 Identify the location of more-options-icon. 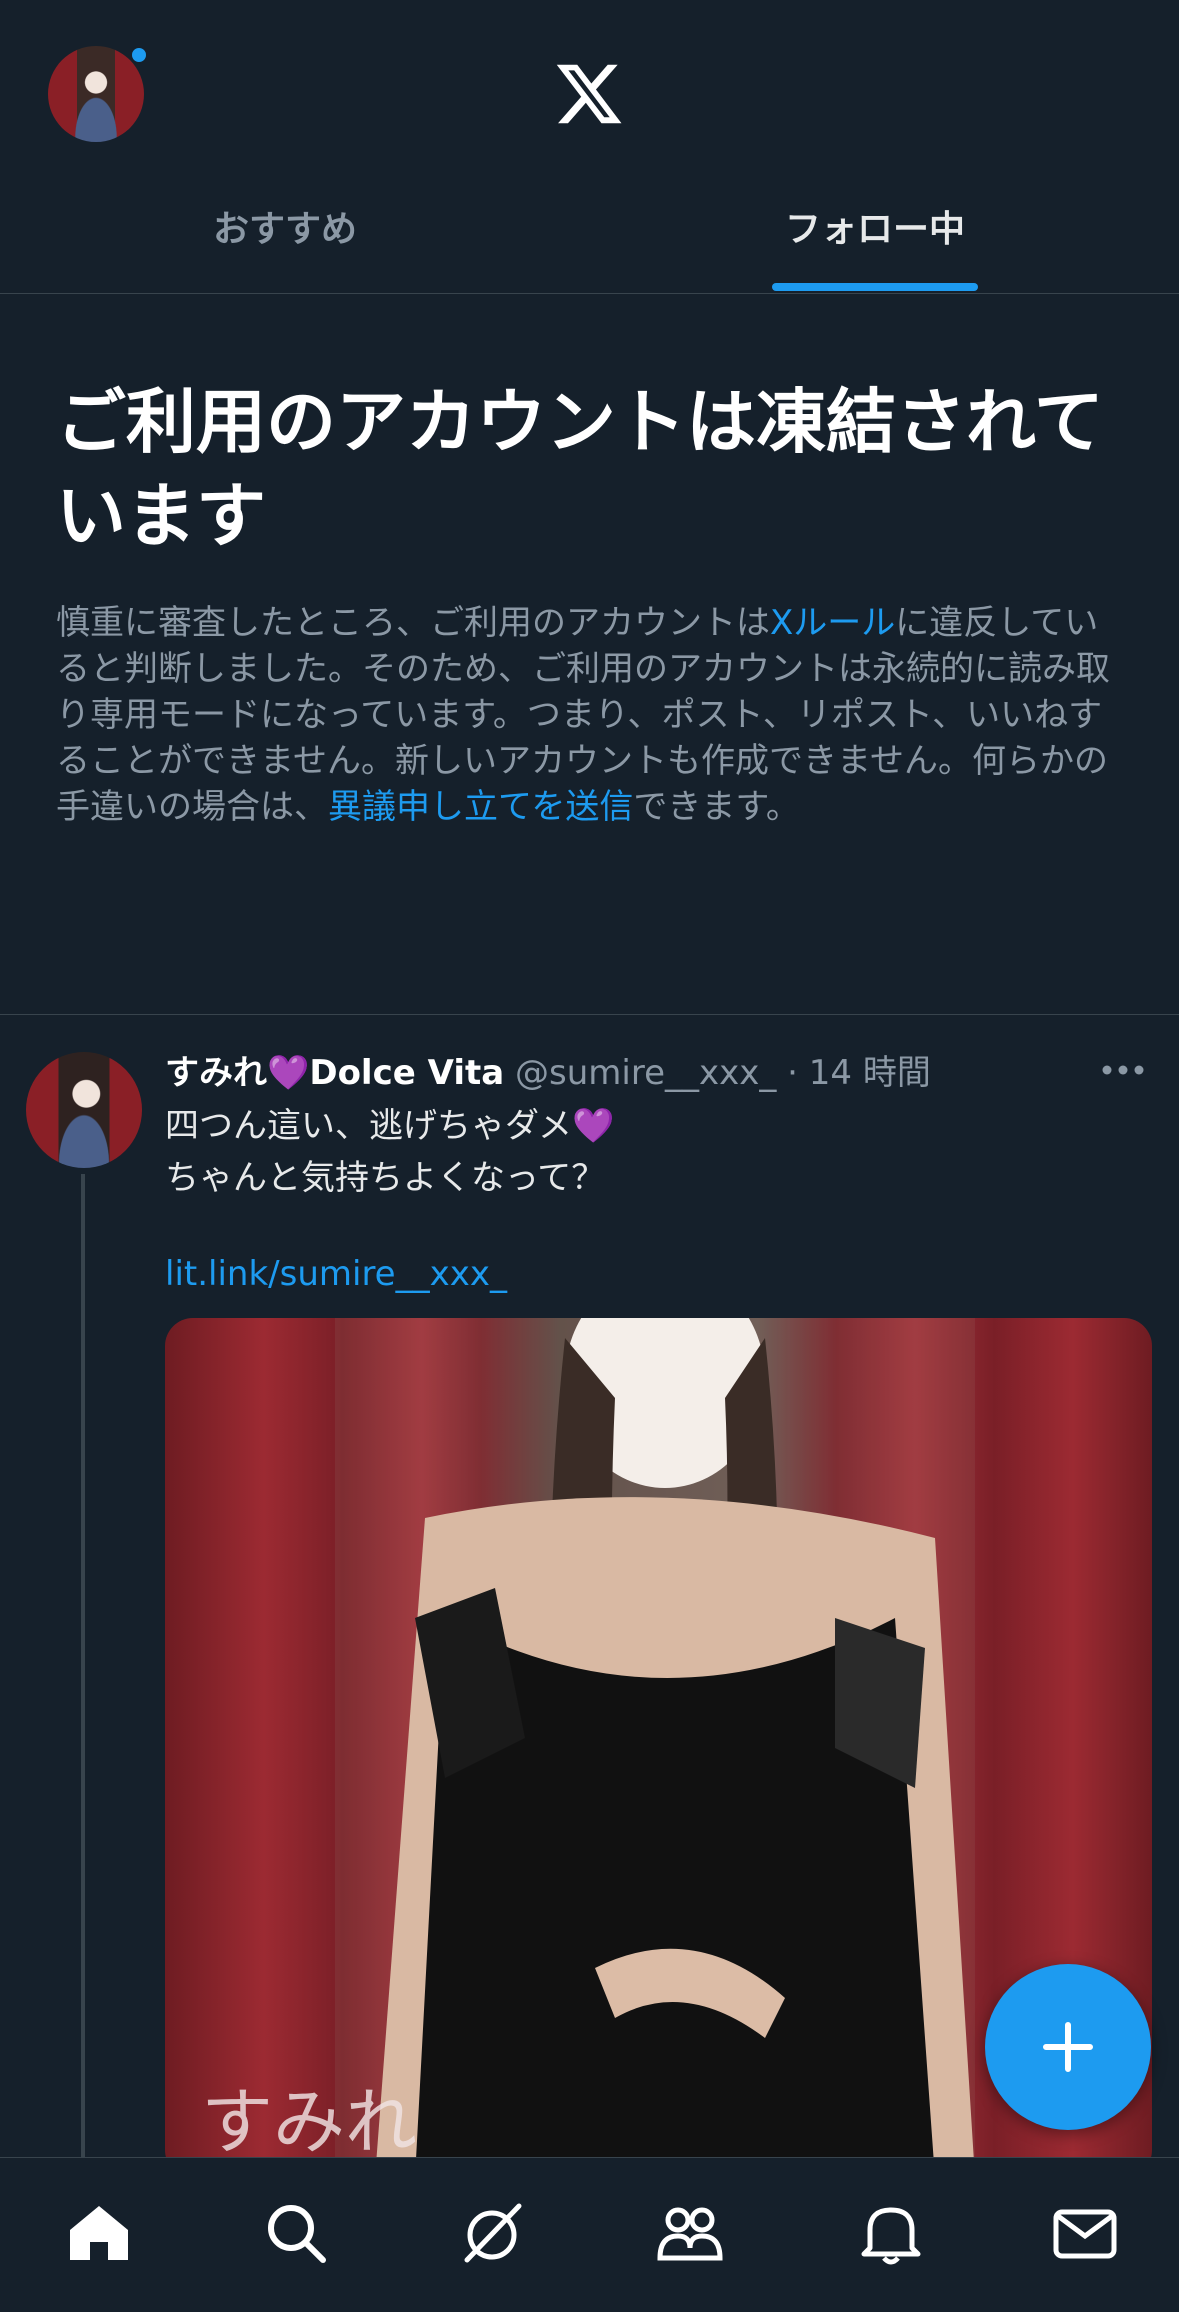
(1123, 1070).